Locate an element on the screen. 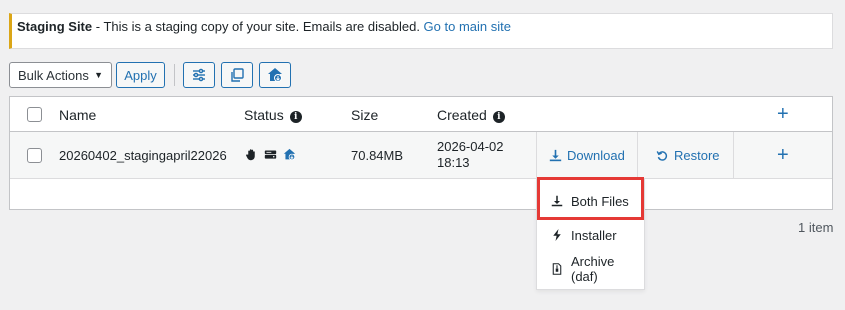 This screenshot has height=310, width=845. column-name: Name is located at coordinates (77, 115).